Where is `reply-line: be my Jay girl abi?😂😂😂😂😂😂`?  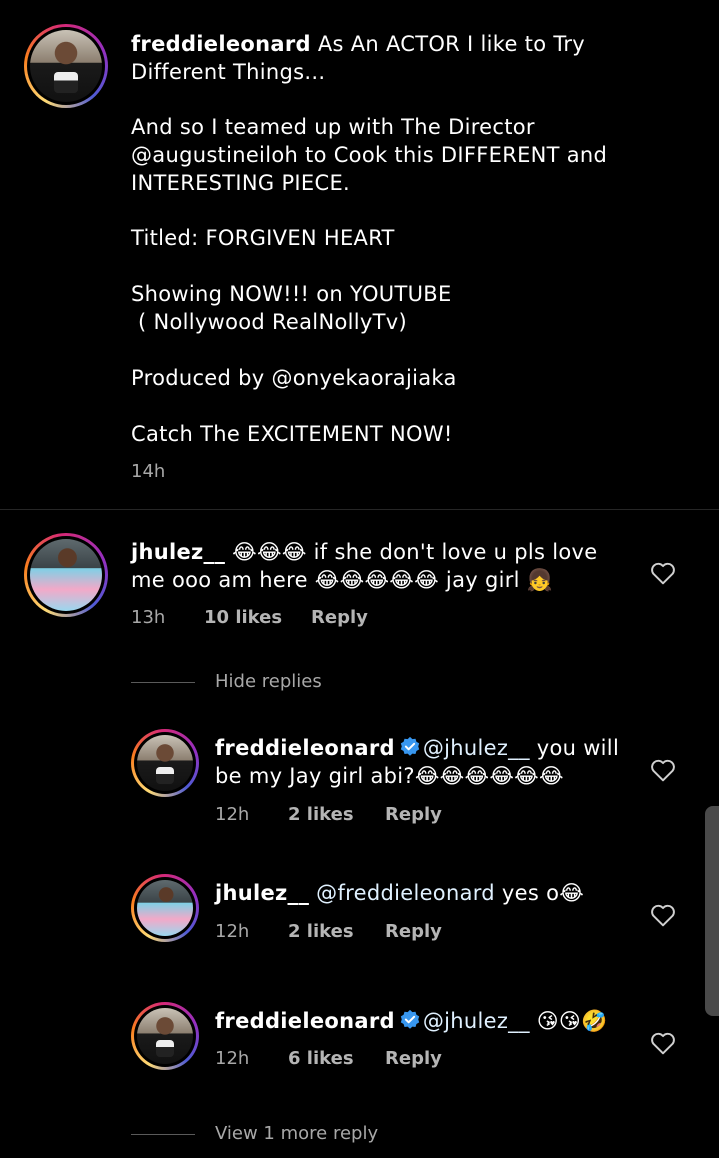 reply-line: be my Jay girl abi?😂😂😂😂😂😂 is located at coordinates (389, 776).